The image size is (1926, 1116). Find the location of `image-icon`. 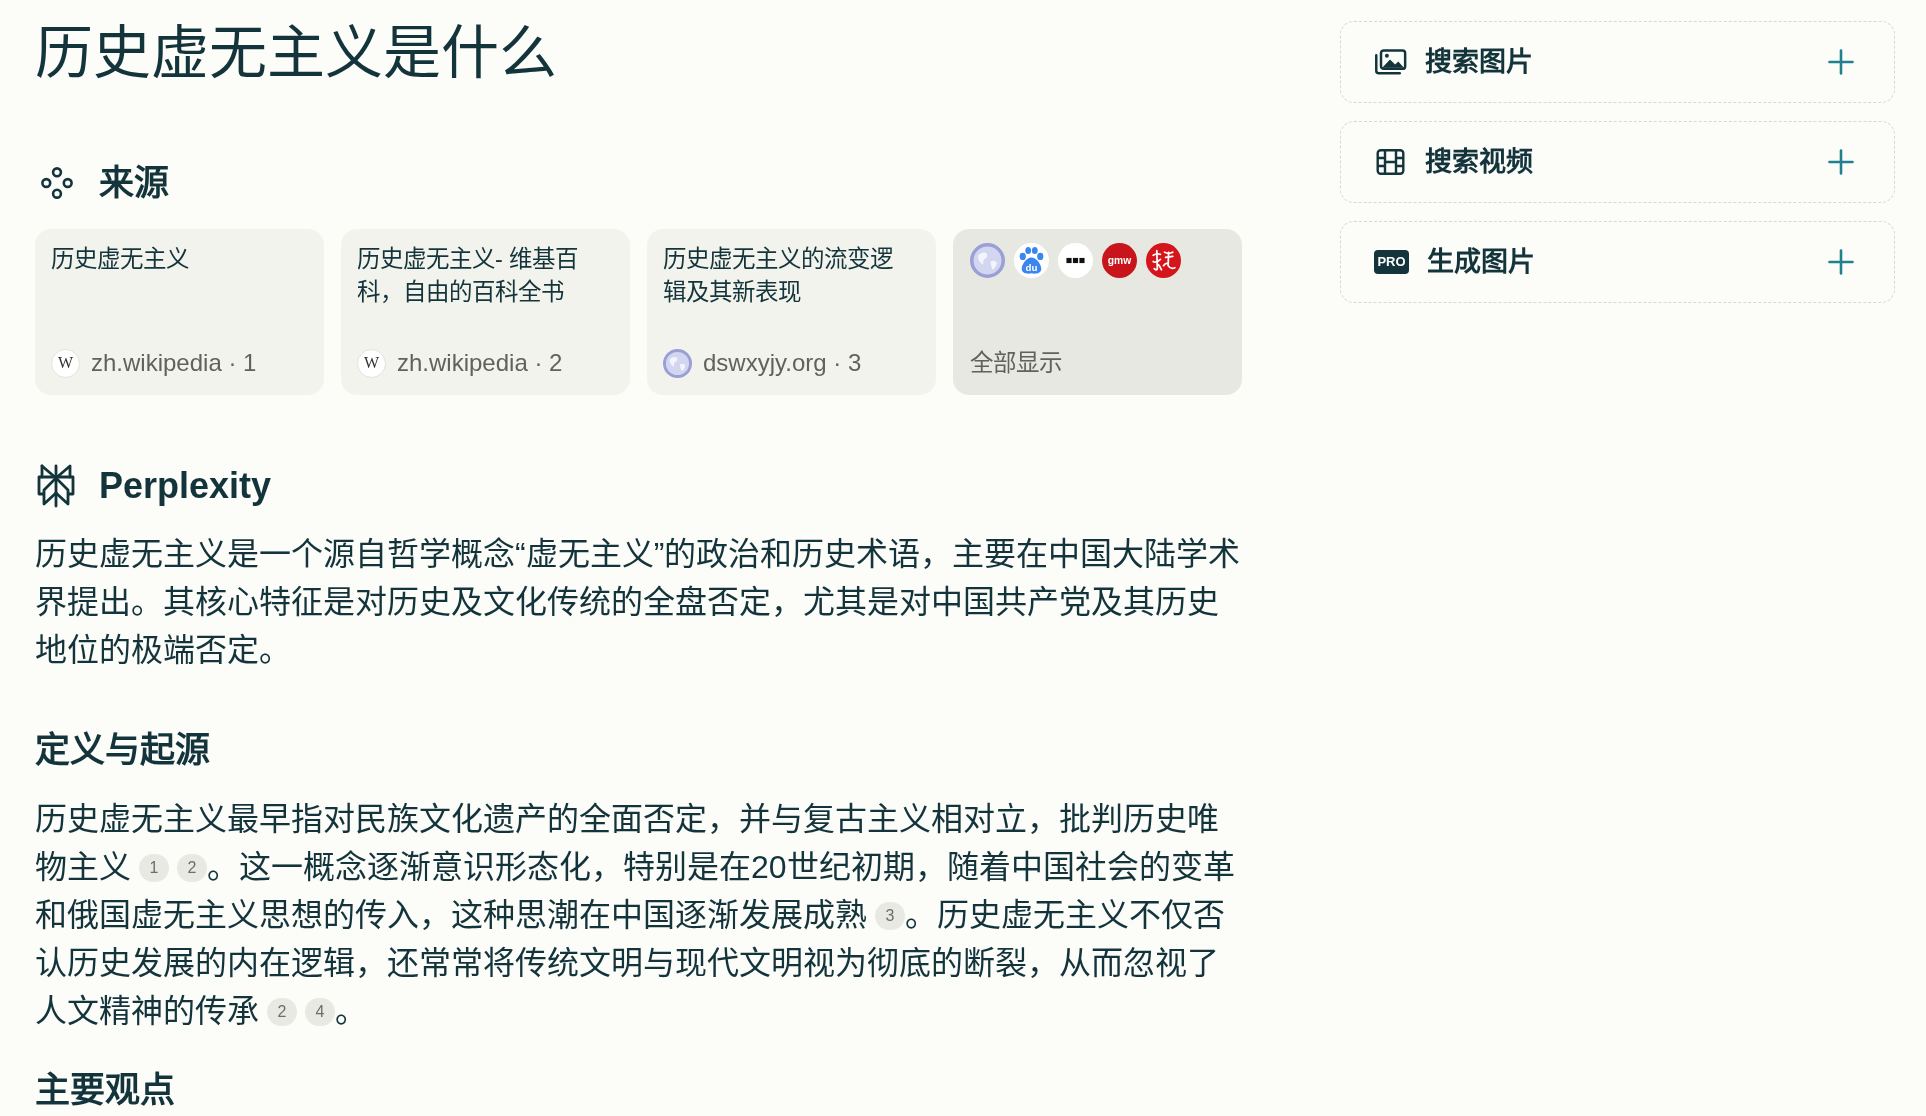

image-icon is located at coordinates (1390, 62).